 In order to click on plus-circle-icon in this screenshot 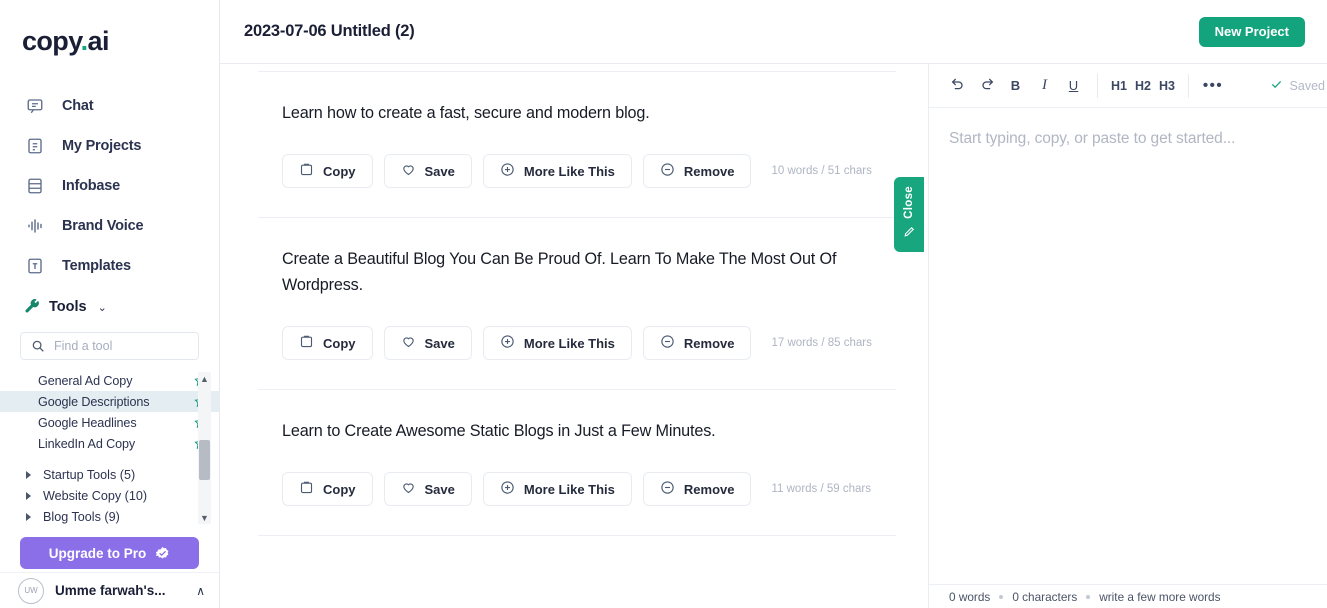, I will do `click(507, 489)`.